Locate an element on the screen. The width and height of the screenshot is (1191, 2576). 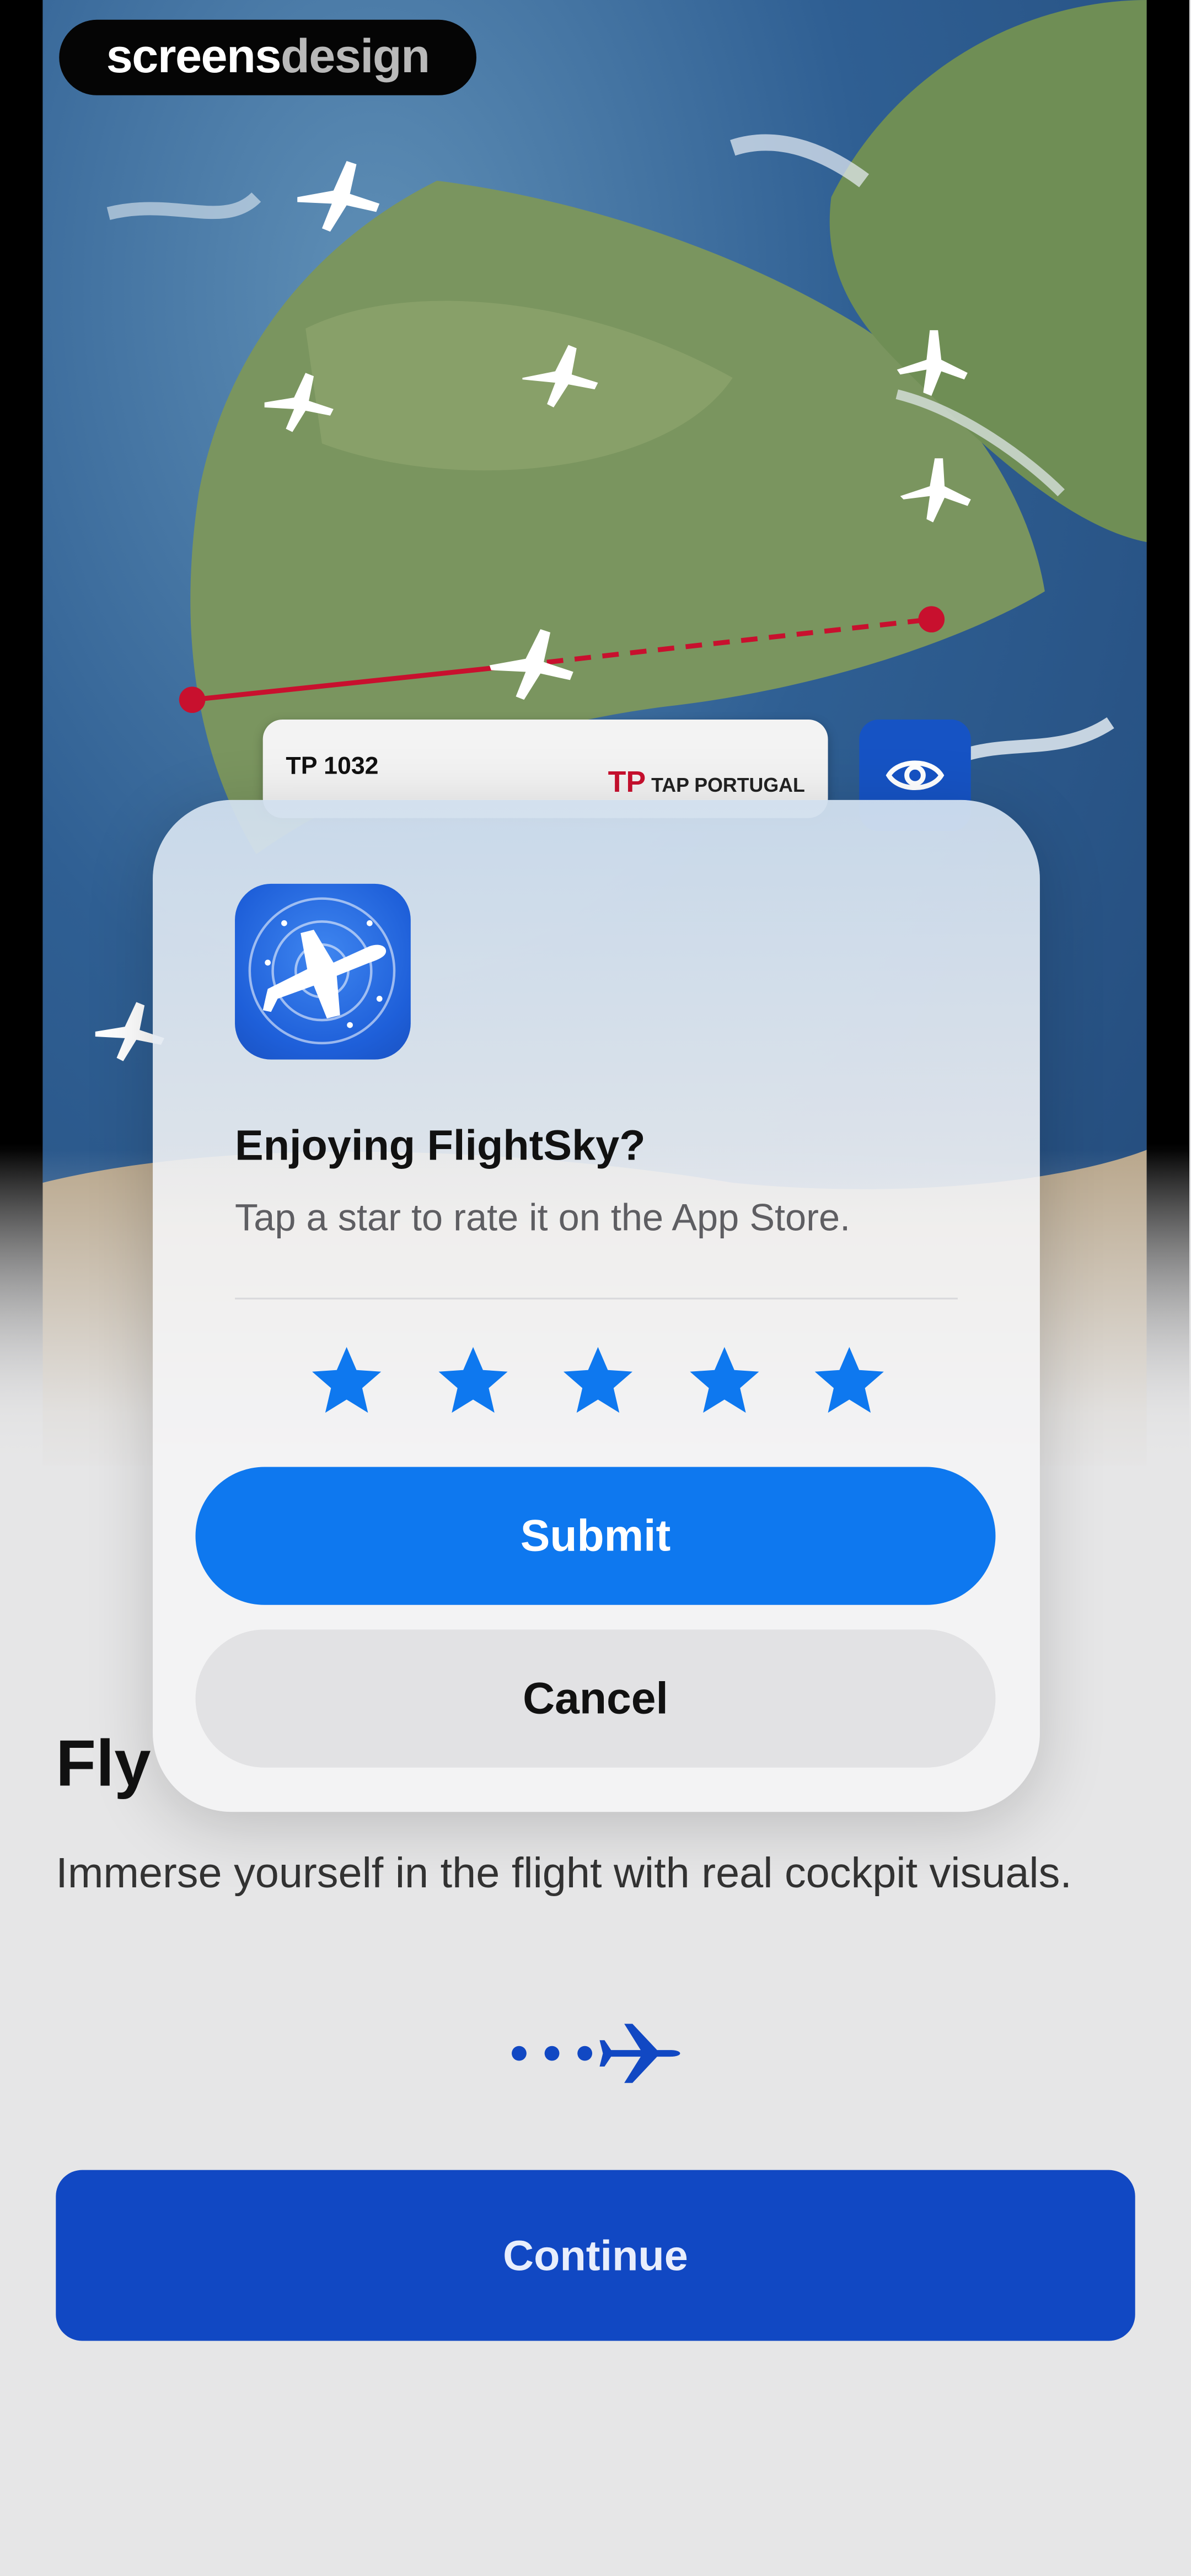
submit-button: Submit is located at coordinates (595, 1536).